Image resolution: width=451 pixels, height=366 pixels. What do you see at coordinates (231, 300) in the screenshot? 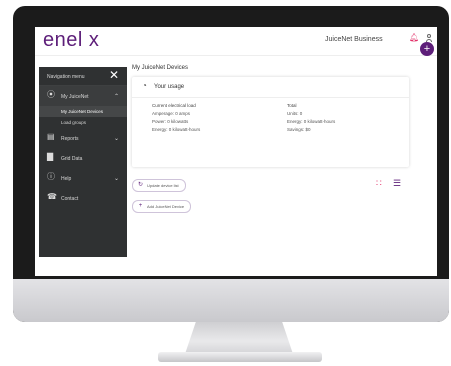
I see `monitor-chin` at bounding box center [231, 300].